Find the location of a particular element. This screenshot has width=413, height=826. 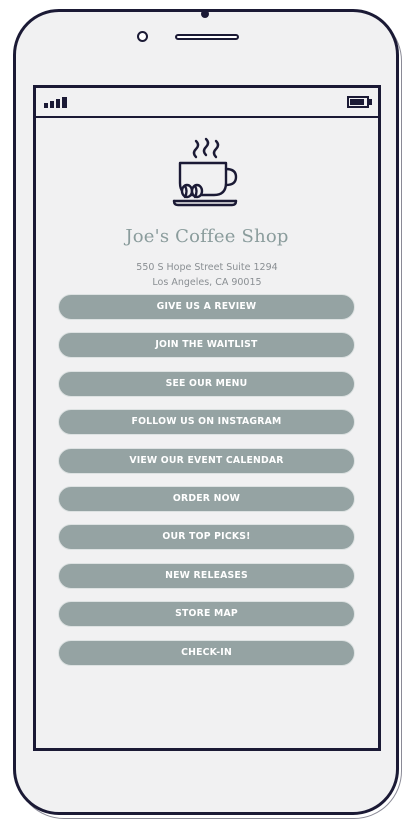

new-releases-button: NEW RELEASES is located at coordinates (206, 575).